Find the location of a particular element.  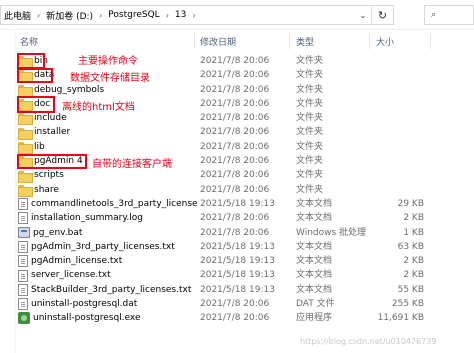

file-name: installation_summary.log is located at coordinates (87, 218).